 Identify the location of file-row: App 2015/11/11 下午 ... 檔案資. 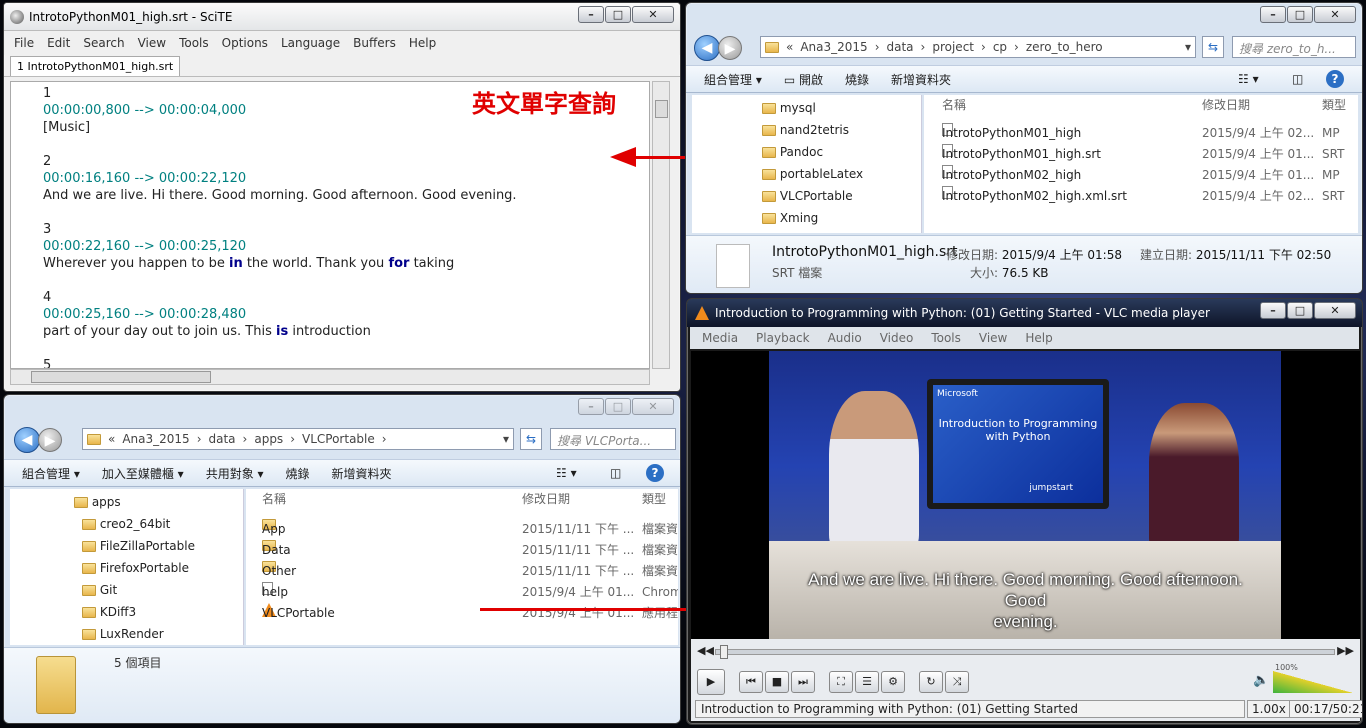
(462, 529).